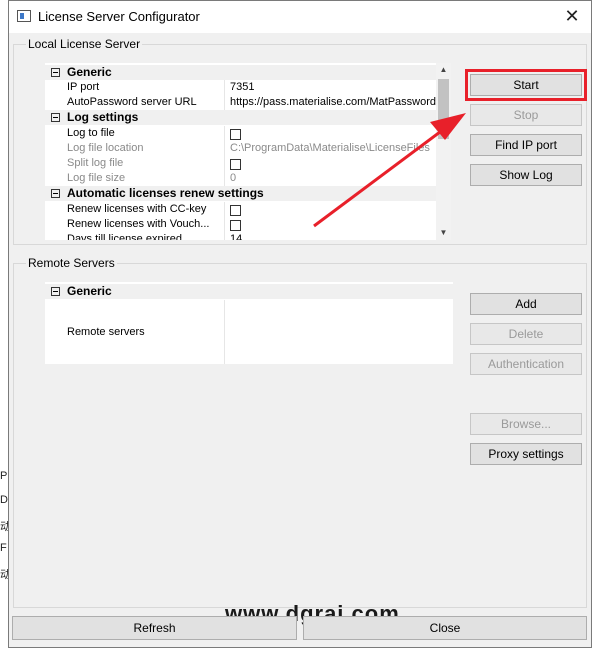 This screenshot has height=650, width=600. Describe the element at coordinates (230, 178) in the screenshot. I see `log-file-size-value: 0` at that location.